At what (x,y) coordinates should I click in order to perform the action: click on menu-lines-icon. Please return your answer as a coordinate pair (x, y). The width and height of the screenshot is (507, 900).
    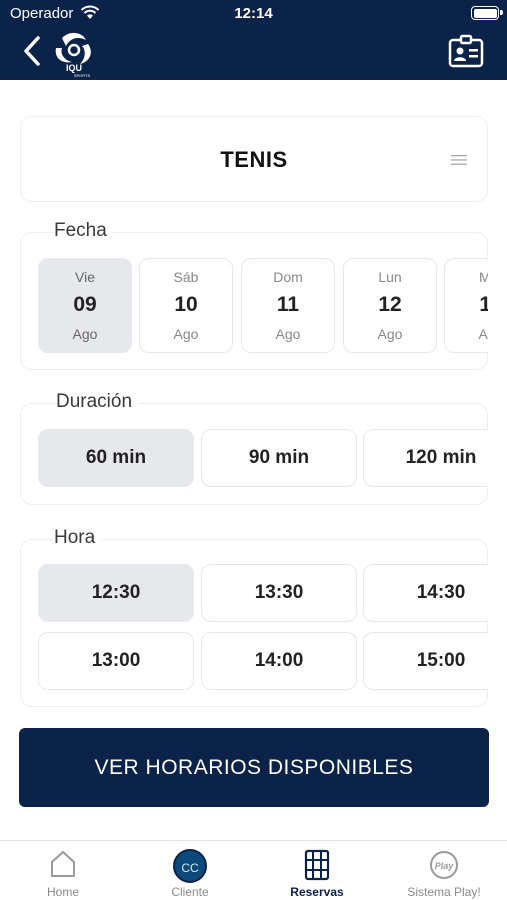
    Looking at the image, I should click on (459, 160).